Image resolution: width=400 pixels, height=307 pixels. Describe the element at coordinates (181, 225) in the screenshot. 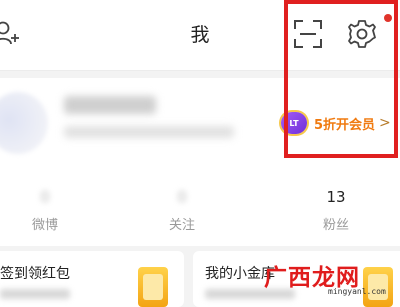

I see `stat-following-label: 关注` at that location.